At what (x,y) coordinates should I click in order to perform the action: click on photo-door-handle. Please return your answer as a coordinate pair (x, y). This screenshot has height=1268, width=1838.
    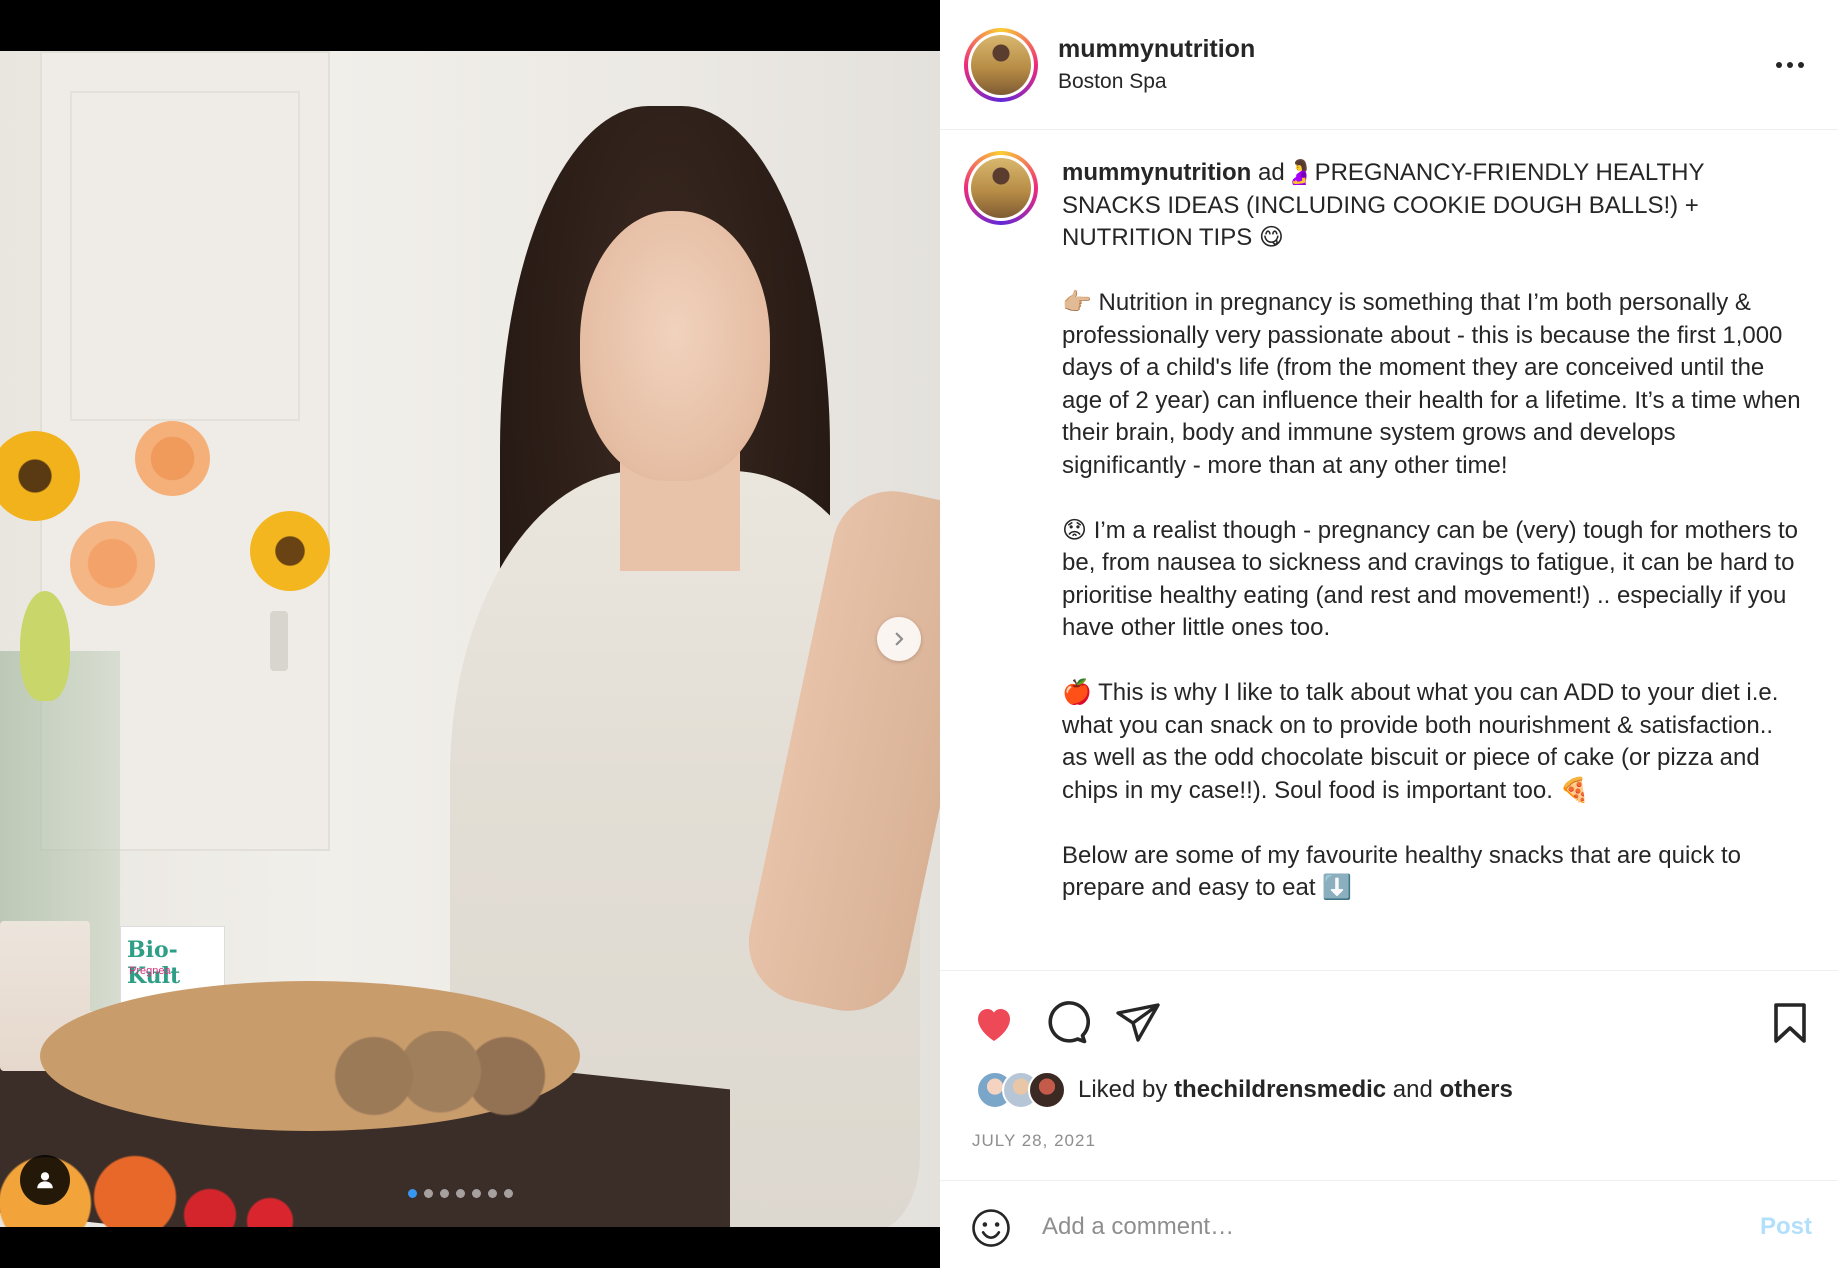
    Looking at the image, I should click on (279, 641).